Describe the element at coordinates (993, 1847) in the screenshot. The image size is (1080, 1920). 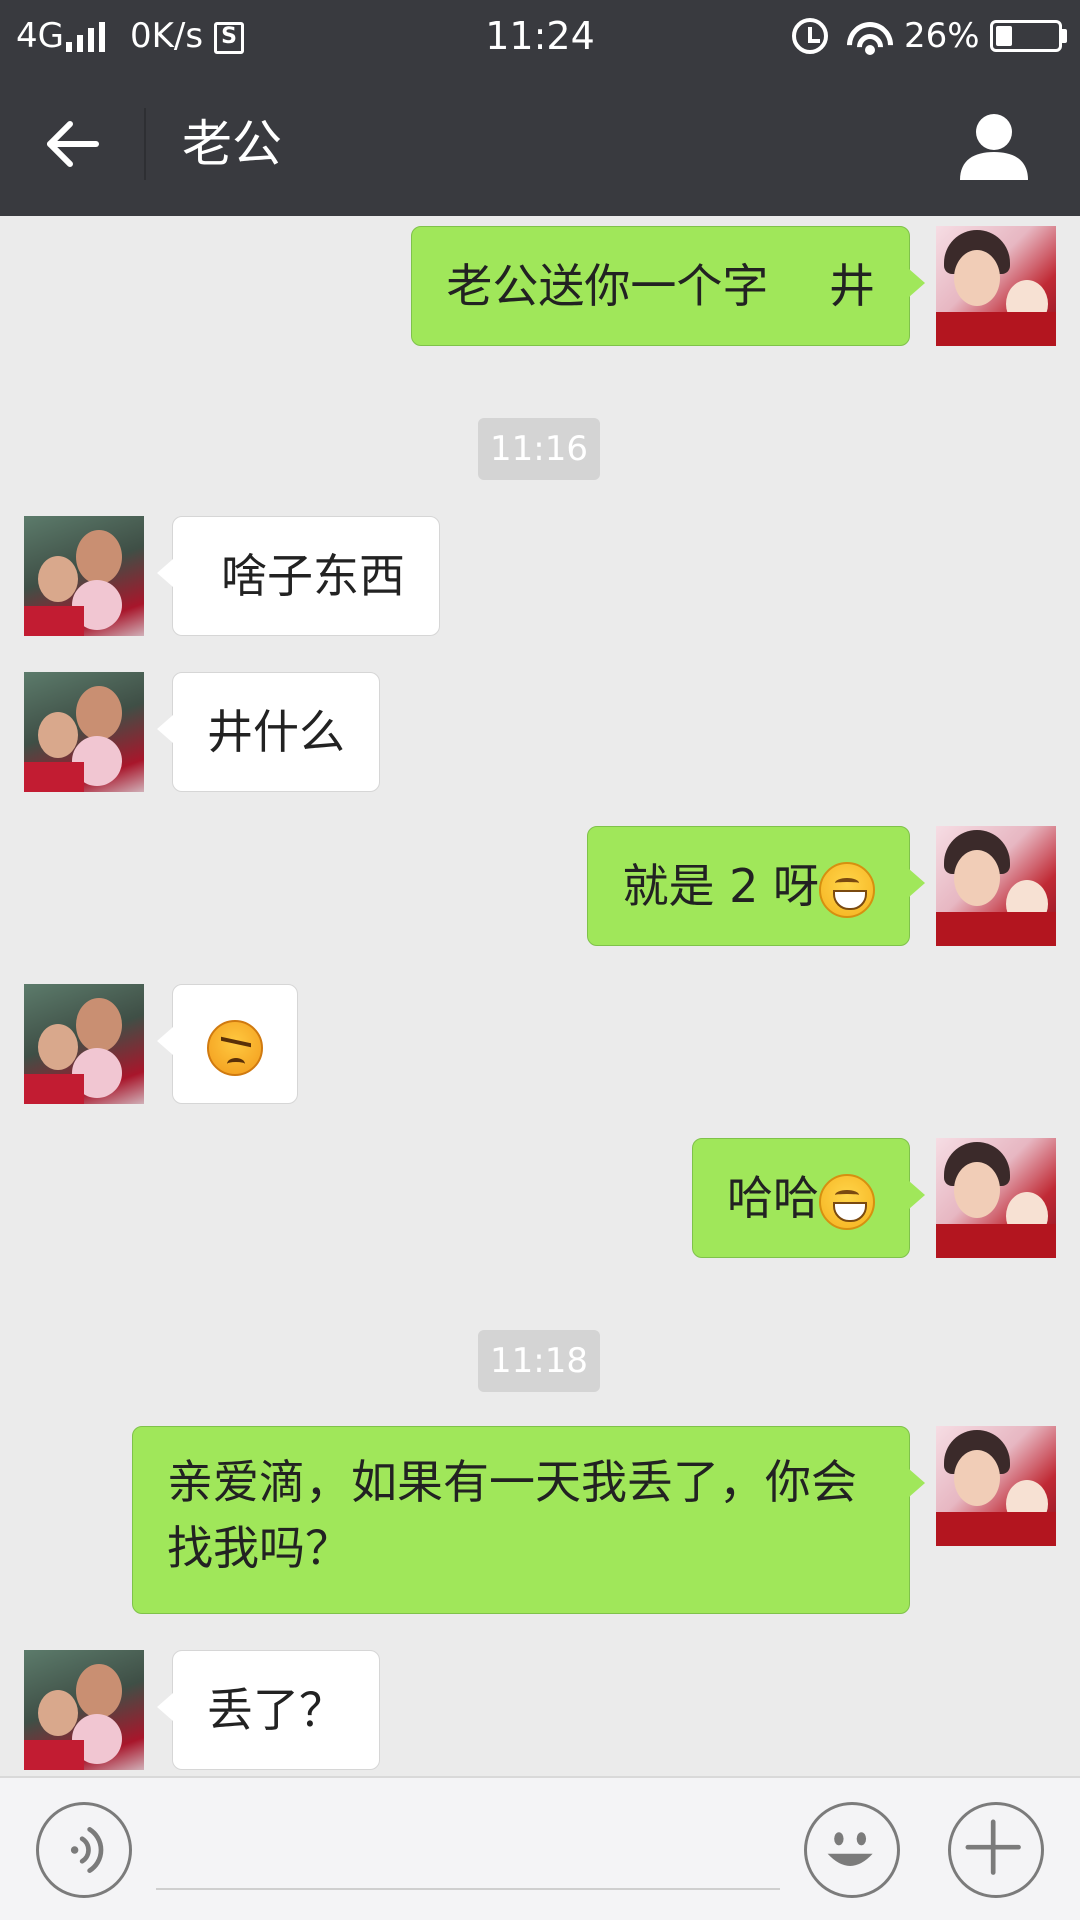
I see `plus-icon` at that location.